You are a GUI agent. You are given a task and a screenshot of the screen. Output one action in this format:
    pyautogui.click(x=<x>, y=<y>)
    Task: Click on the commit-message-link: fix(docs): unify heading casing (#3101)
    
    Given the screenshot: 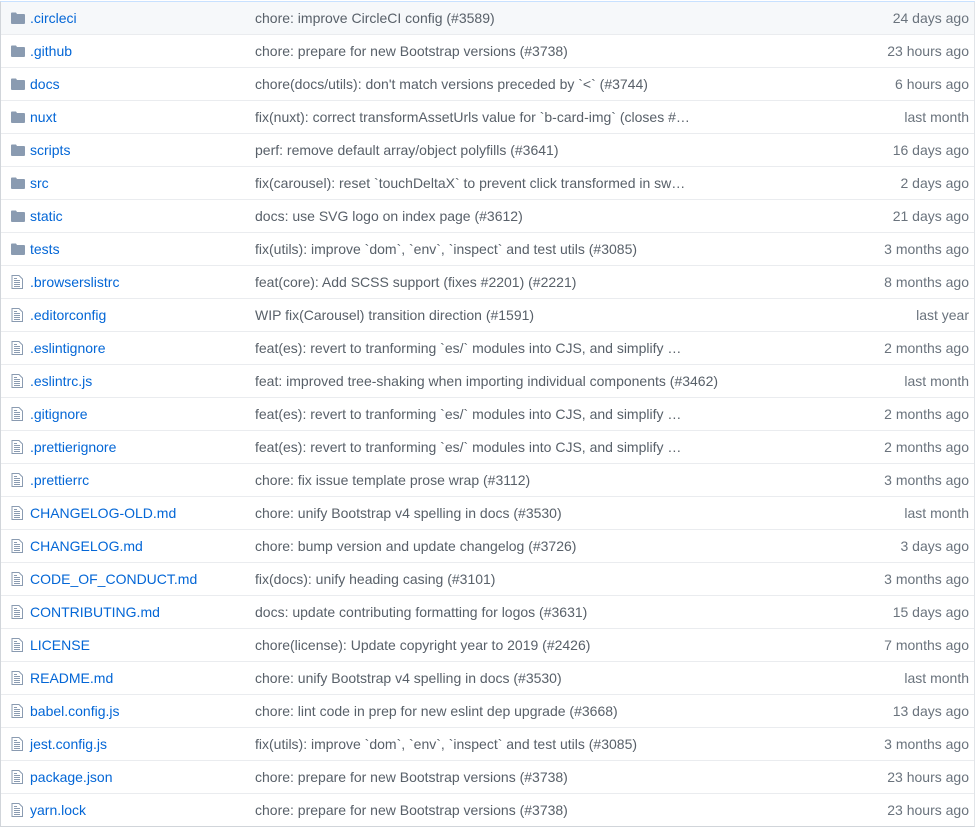 What is the action you would take?
    pyautogui.click(x=375, y=579)
    